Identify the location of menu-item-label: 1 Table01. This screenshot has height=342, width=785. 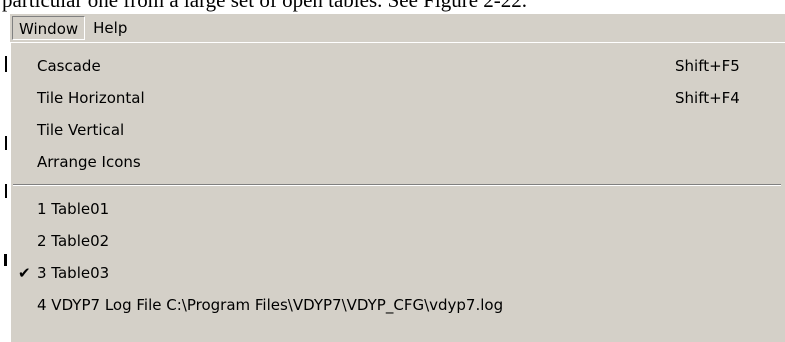
(73, 209).